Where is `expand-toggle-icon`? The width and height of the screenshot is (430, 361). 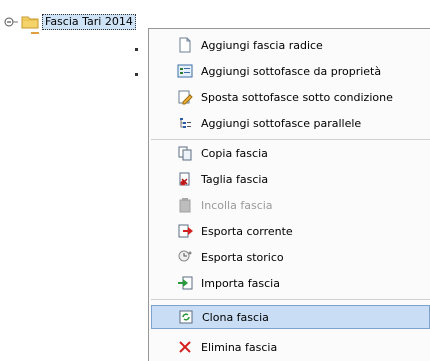 expand-toggle-icon is located at coordinates (11, 22).